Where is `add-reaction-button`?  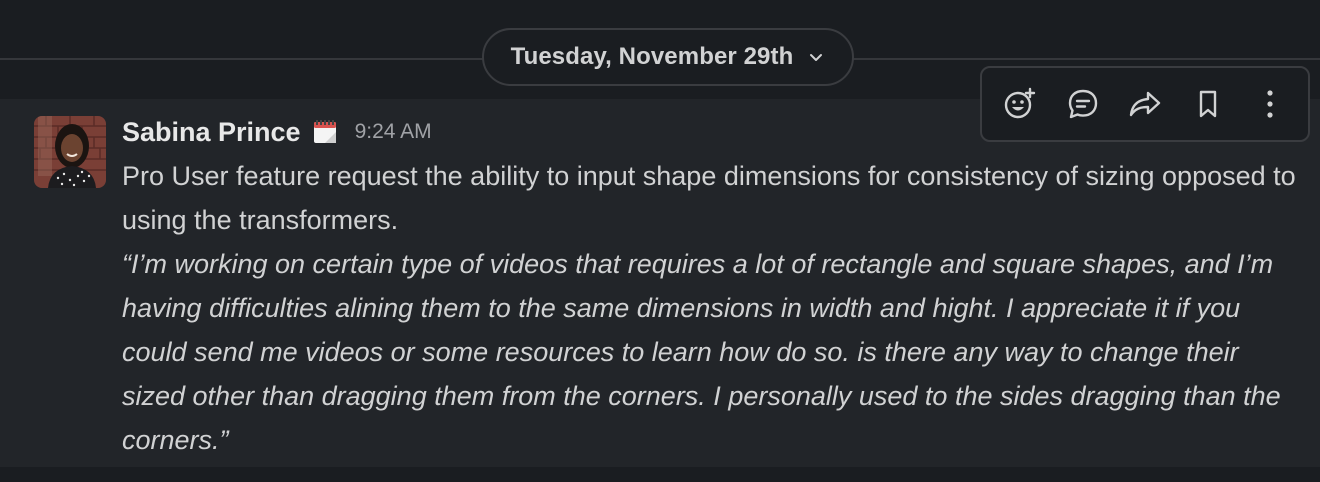 add-reaction-button is located at coordinates (1020, 104).